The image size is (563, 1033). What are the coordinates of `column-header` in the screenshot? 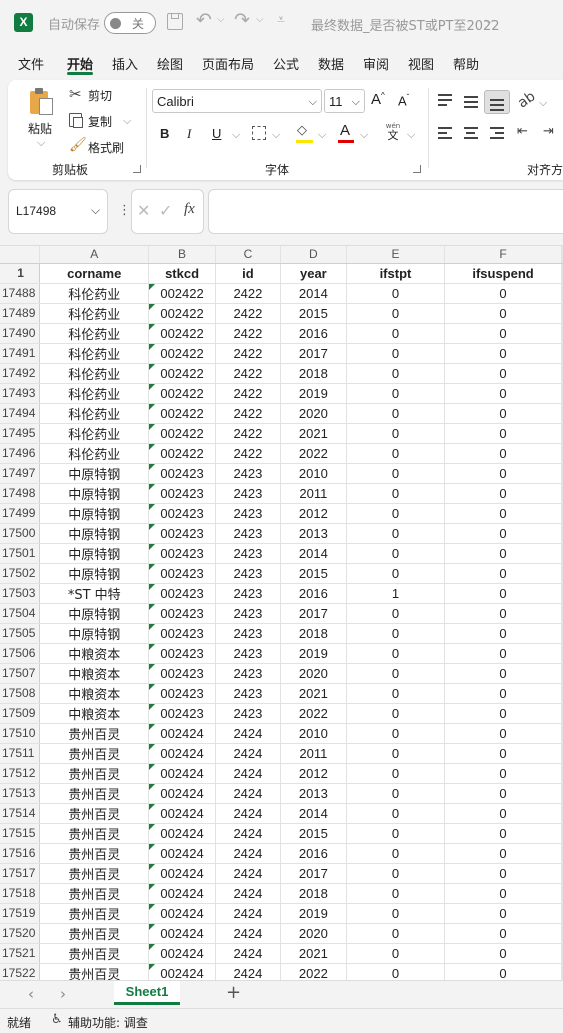 It's located at (562, 255).